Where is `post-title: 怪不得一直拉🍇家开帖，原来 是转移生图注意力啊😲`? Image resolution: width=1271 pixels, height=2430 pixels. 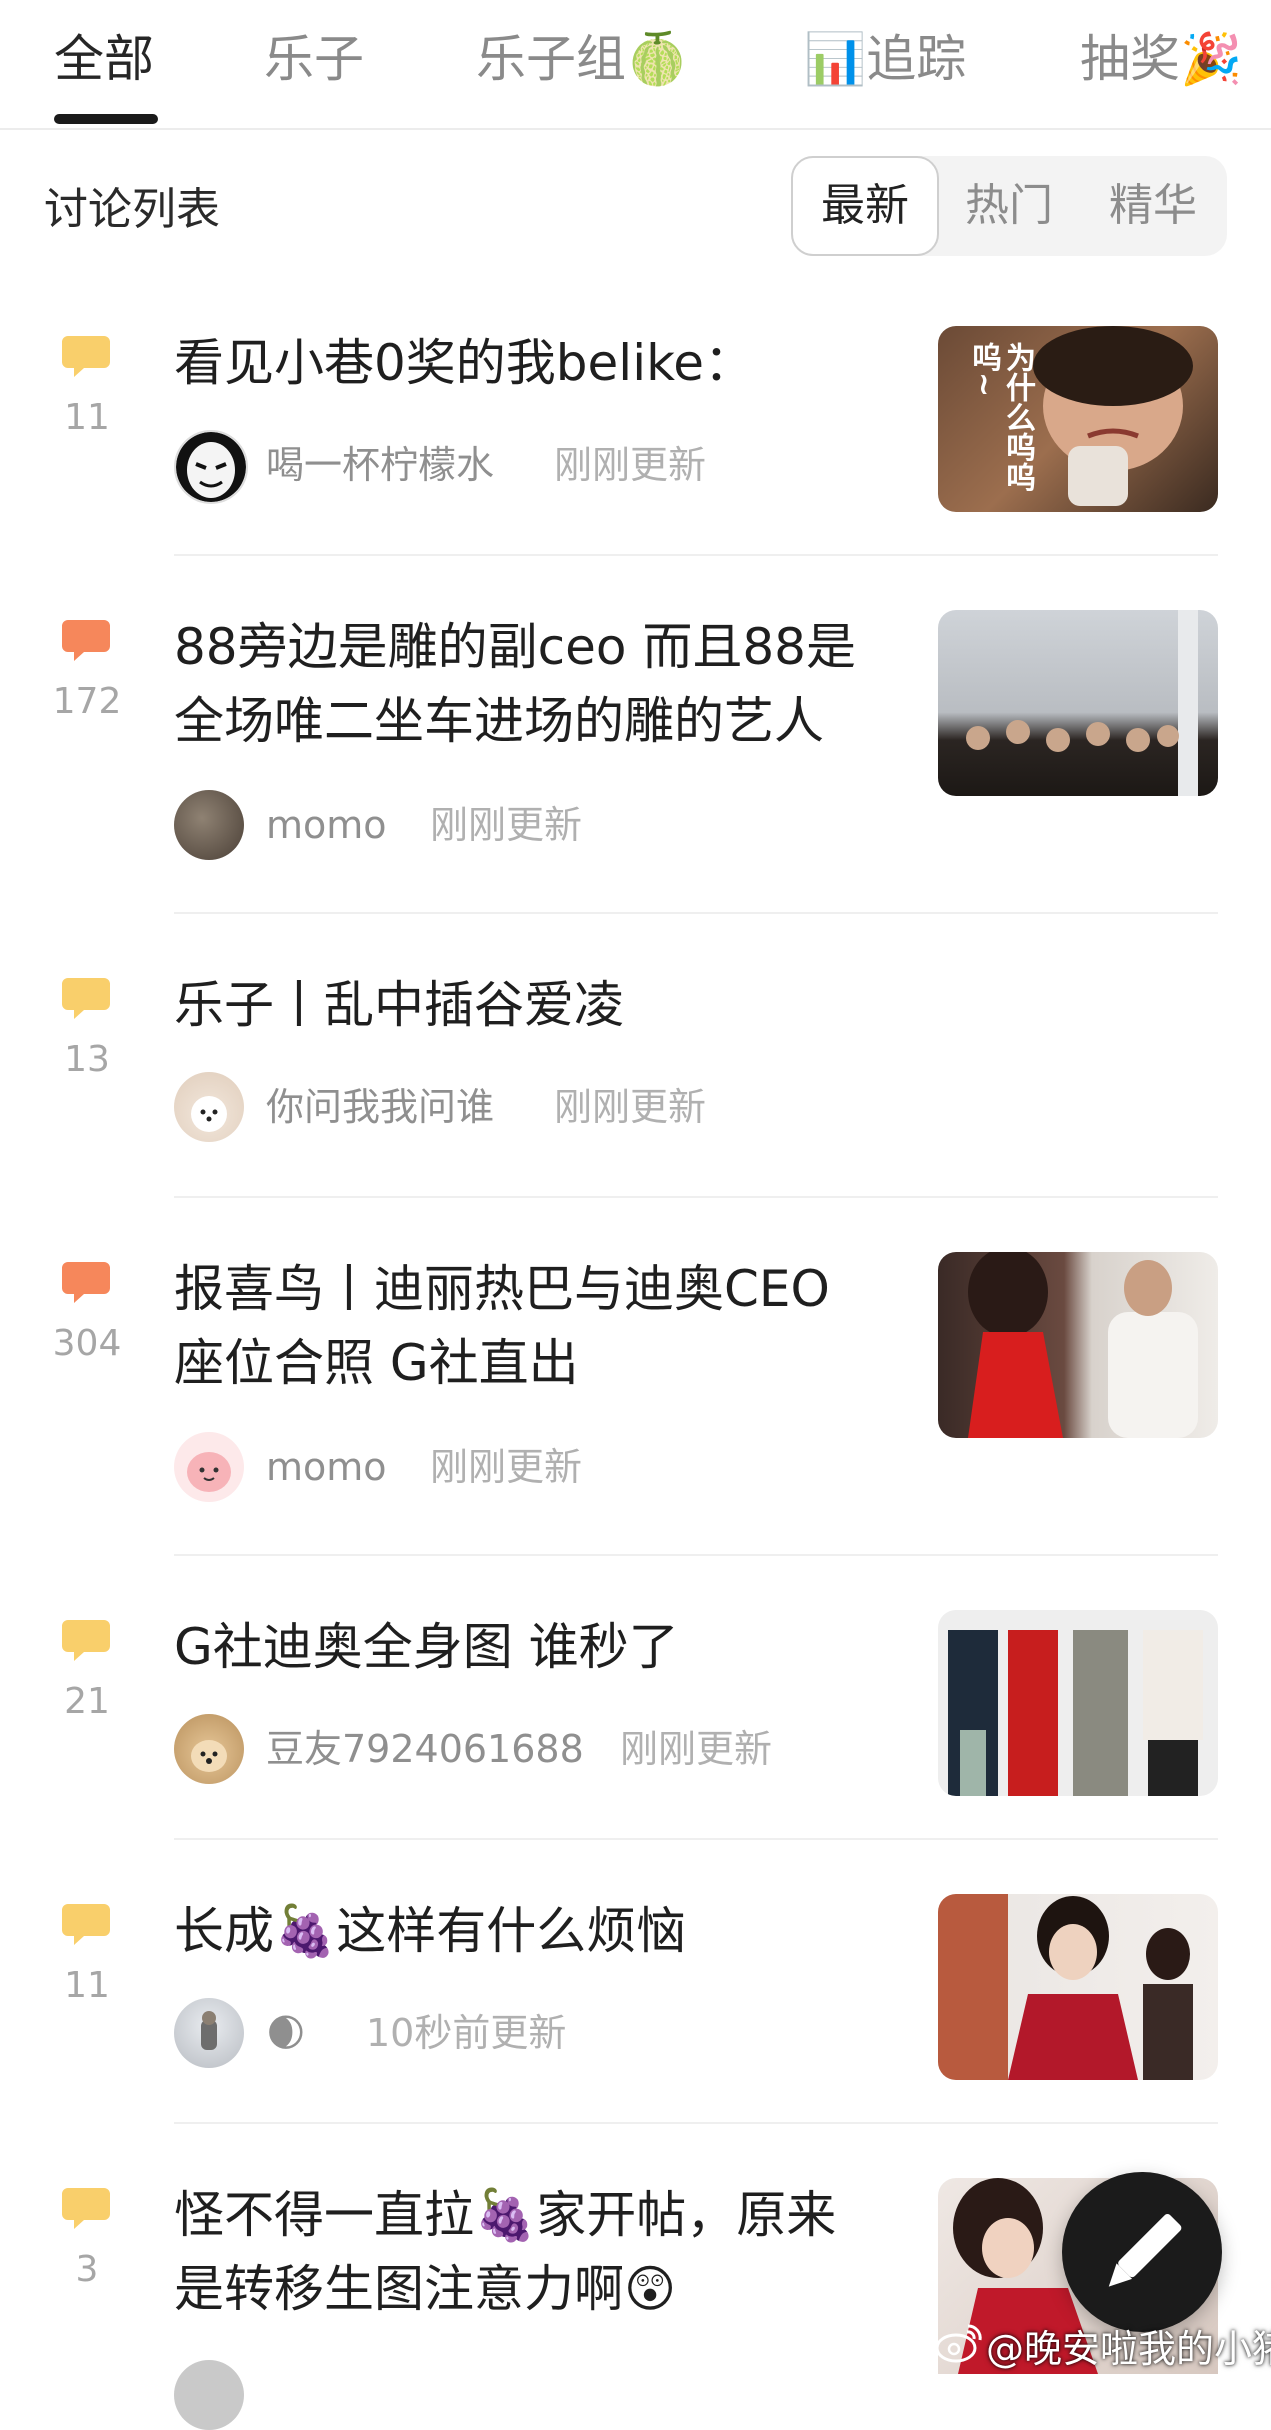
post-title: 怪不得一直拉🍇家开帖，原来 是转移生图注意力啊😲 is located at coordinates (534, 2252).